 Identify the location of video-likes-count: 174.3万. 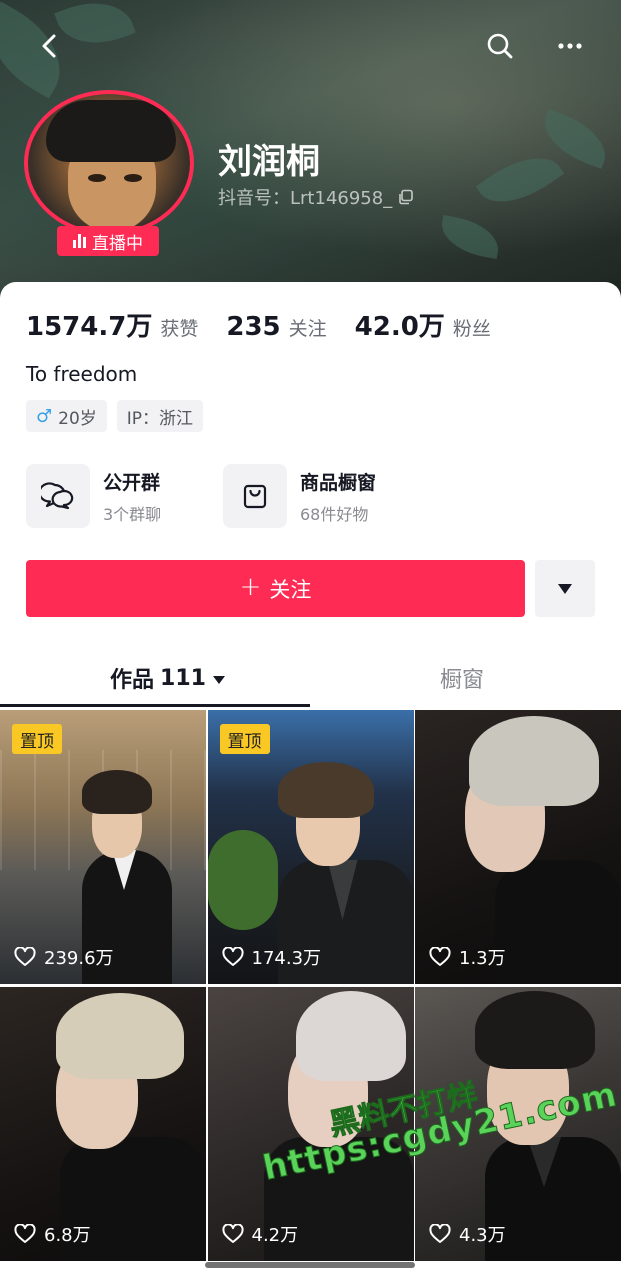
(286, 958).